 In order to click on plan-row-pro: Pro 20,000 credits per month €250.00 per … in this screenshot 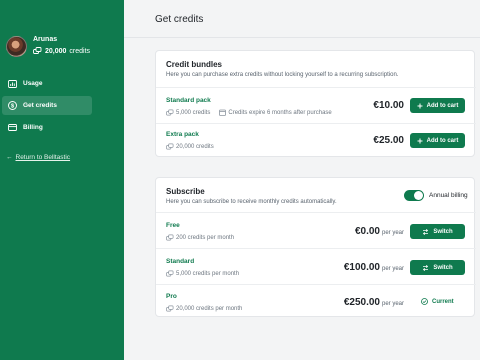, I will do `click(316, 300)`.